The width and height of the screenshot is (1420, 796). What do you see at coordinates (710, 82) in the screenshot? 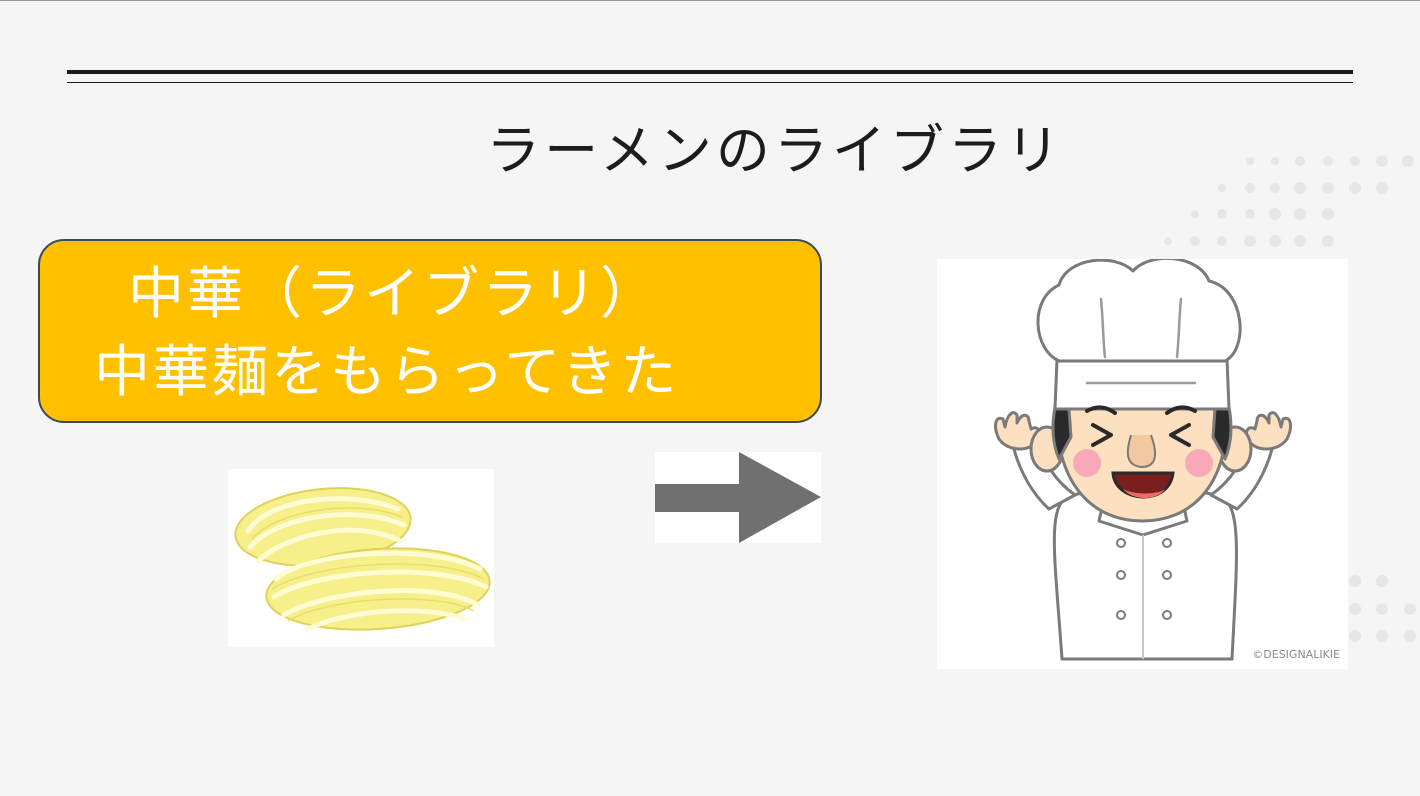
I see `header-rule-thin` at bounding box center [710, 82].